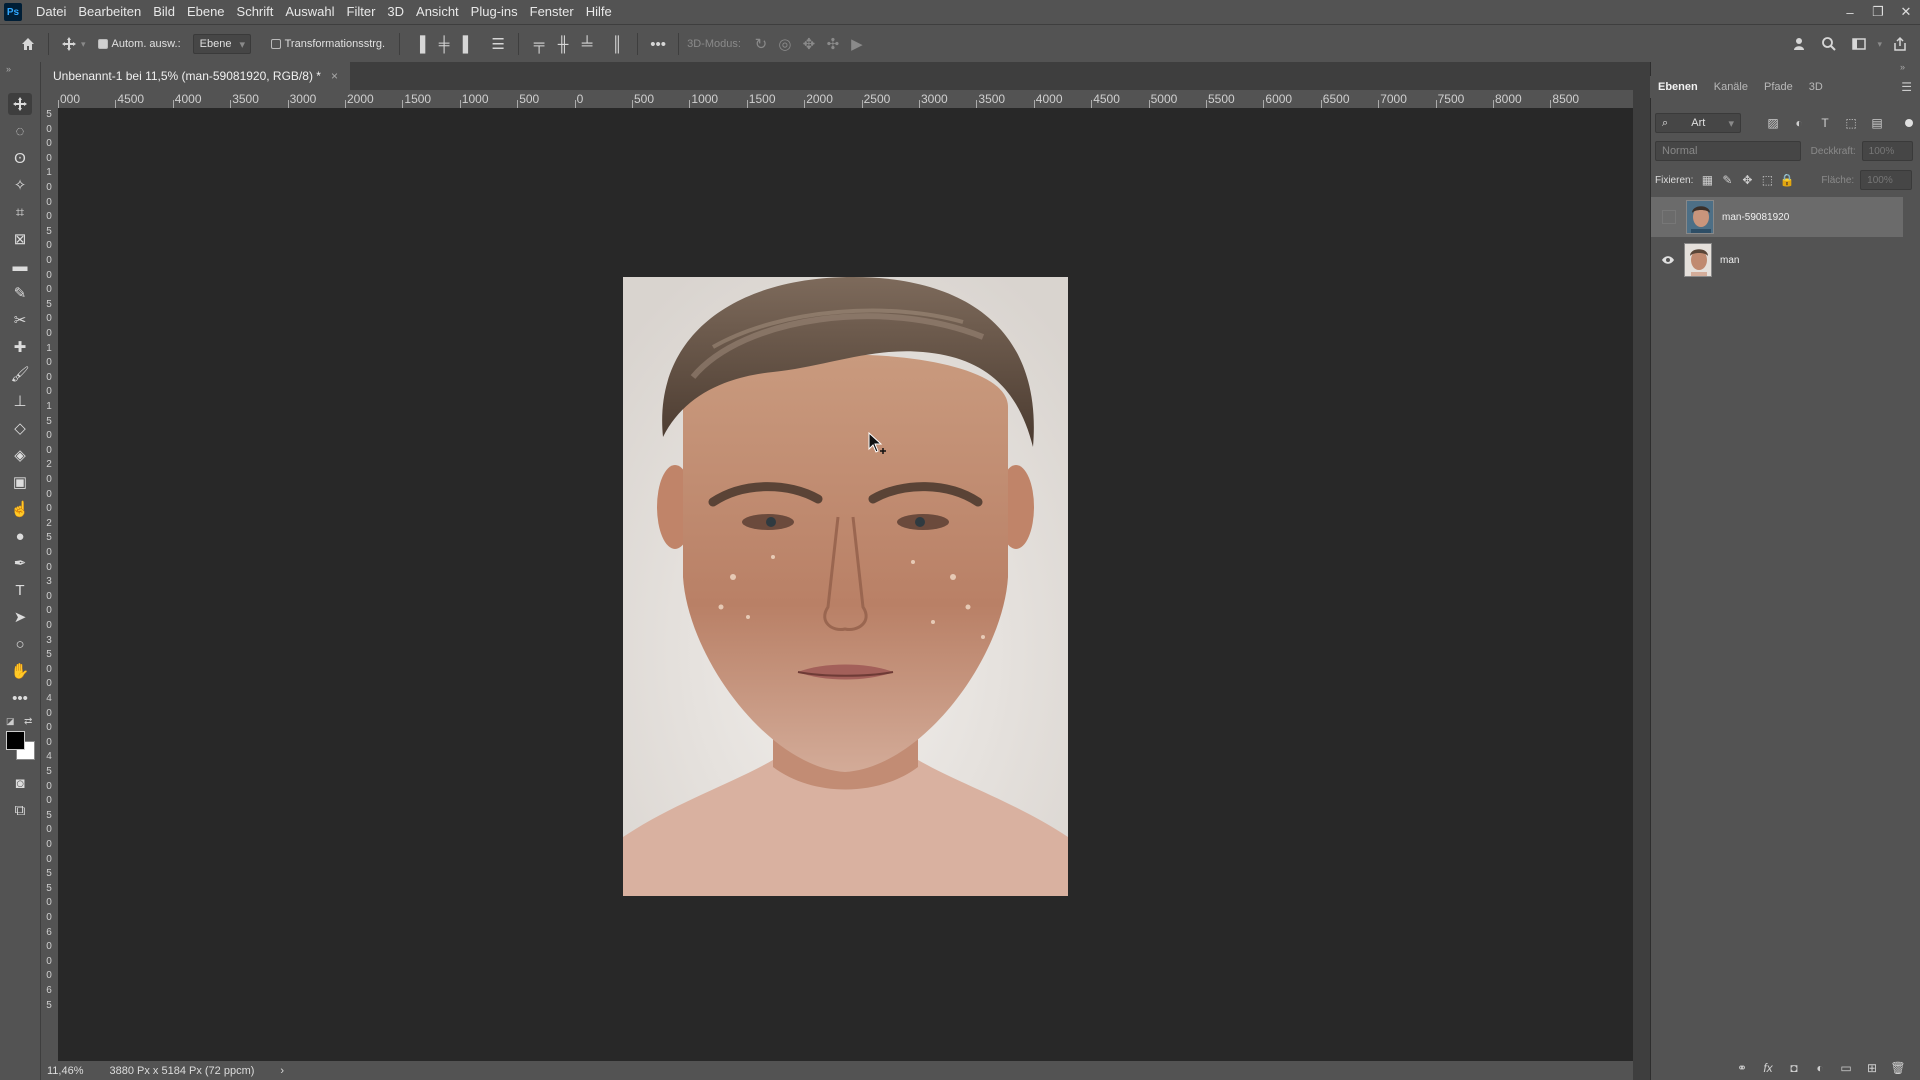  What do you see at coordinates (20, 783) in the screenshot?
I see `quick-mask-icon: ◙` at bounding box center [20, 783].